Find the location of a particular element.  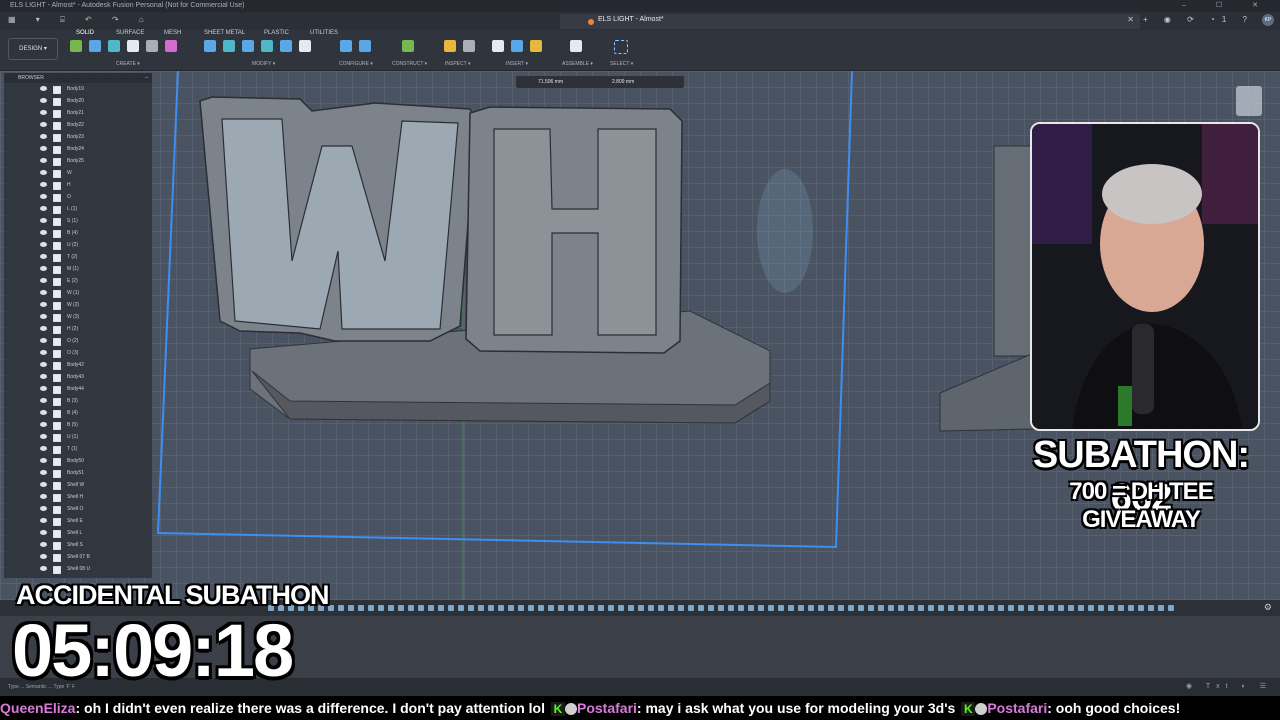

extrude-icon is located at coordinates (95, 46).